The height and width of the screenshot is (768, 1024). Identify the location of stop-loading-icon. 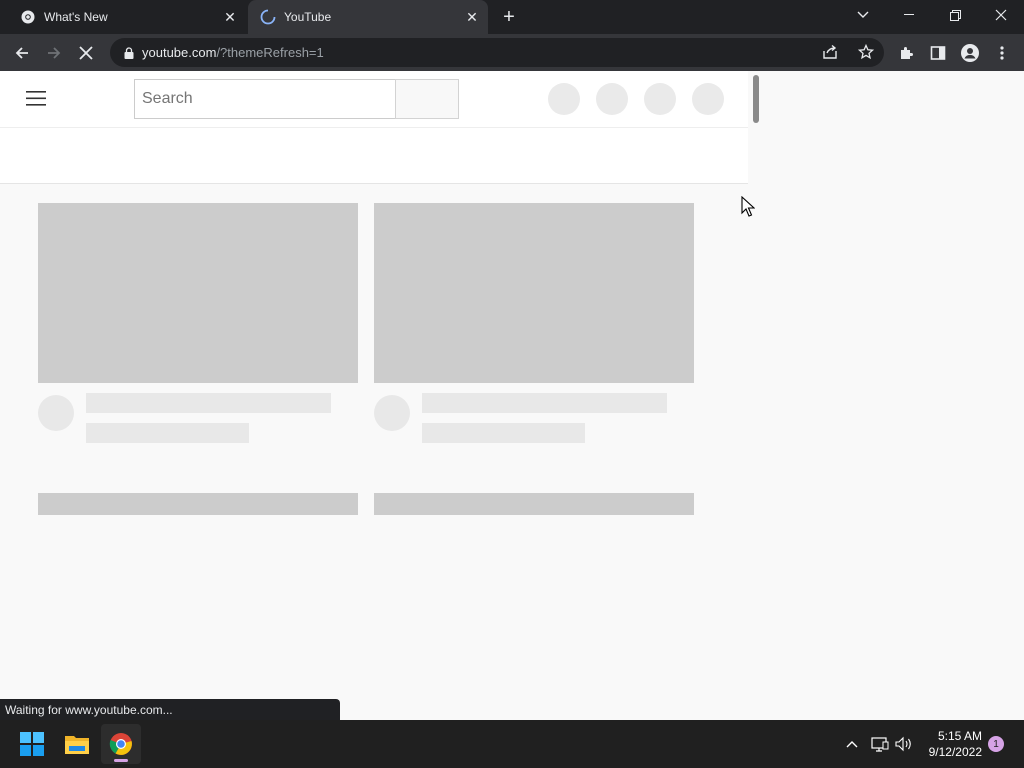
(86, 53).